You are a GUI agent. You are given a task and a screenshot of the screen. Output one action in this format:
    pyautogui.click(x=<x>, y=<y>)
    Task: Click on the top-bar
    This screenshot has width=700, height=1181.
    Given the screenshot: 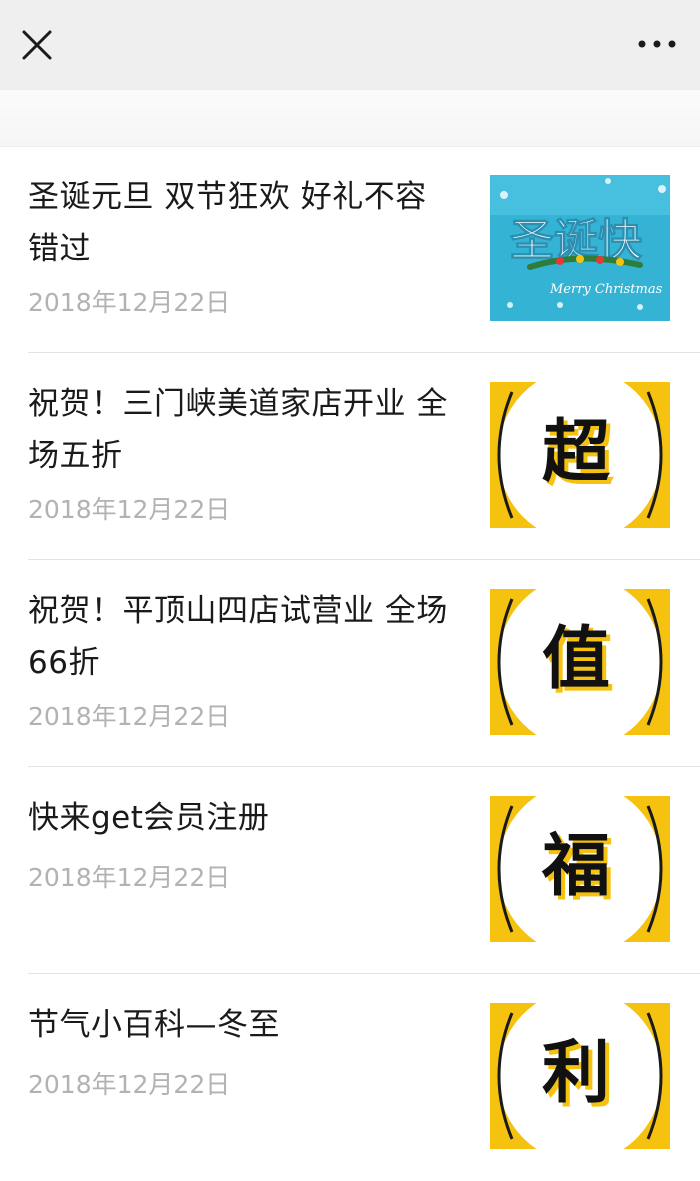 What is the action you would take?
    pyautogui.click(x=350, y=45)
    